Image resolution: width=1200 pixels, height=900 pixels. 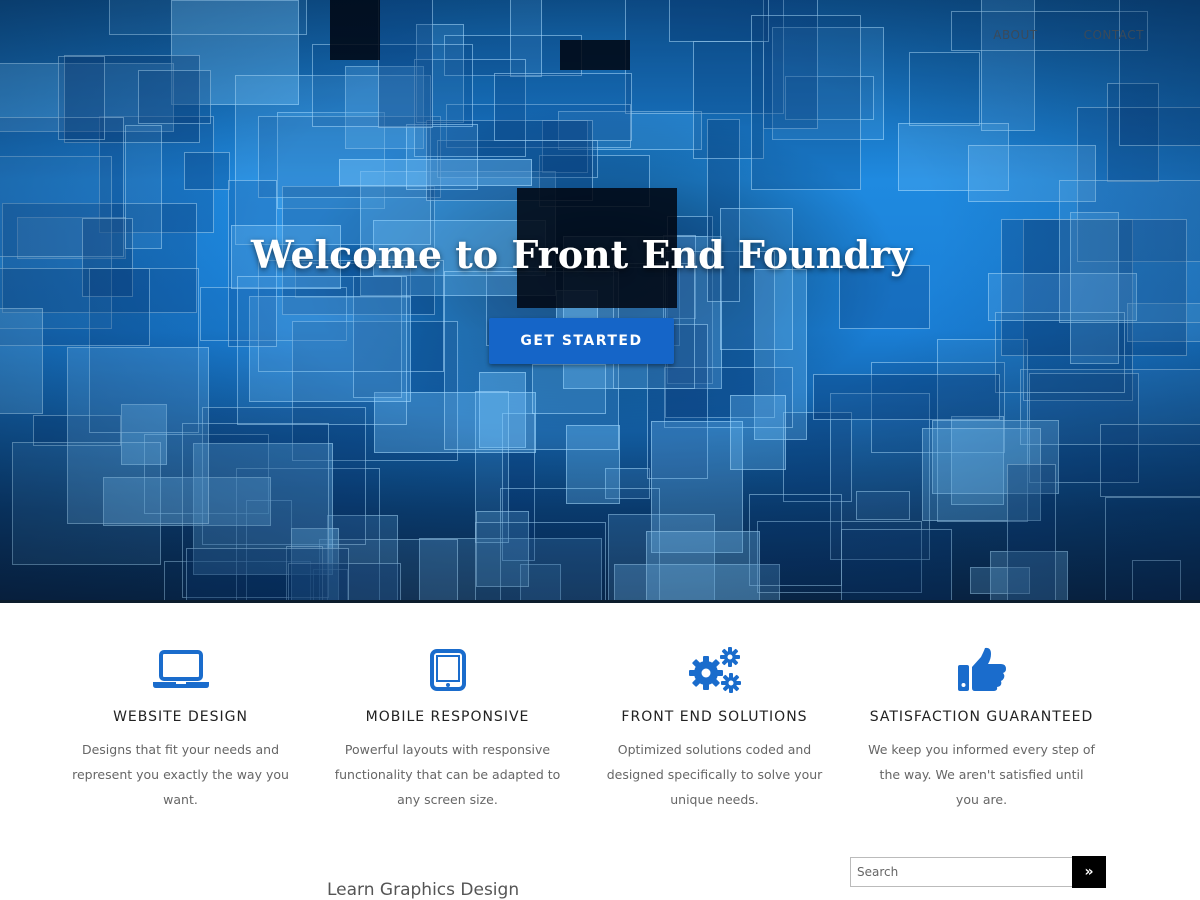 What do you see at coordinates (1015, 35) in the screenshot?
I see `nav-about-link: ABOUT` at bounding box center [1015, 35].